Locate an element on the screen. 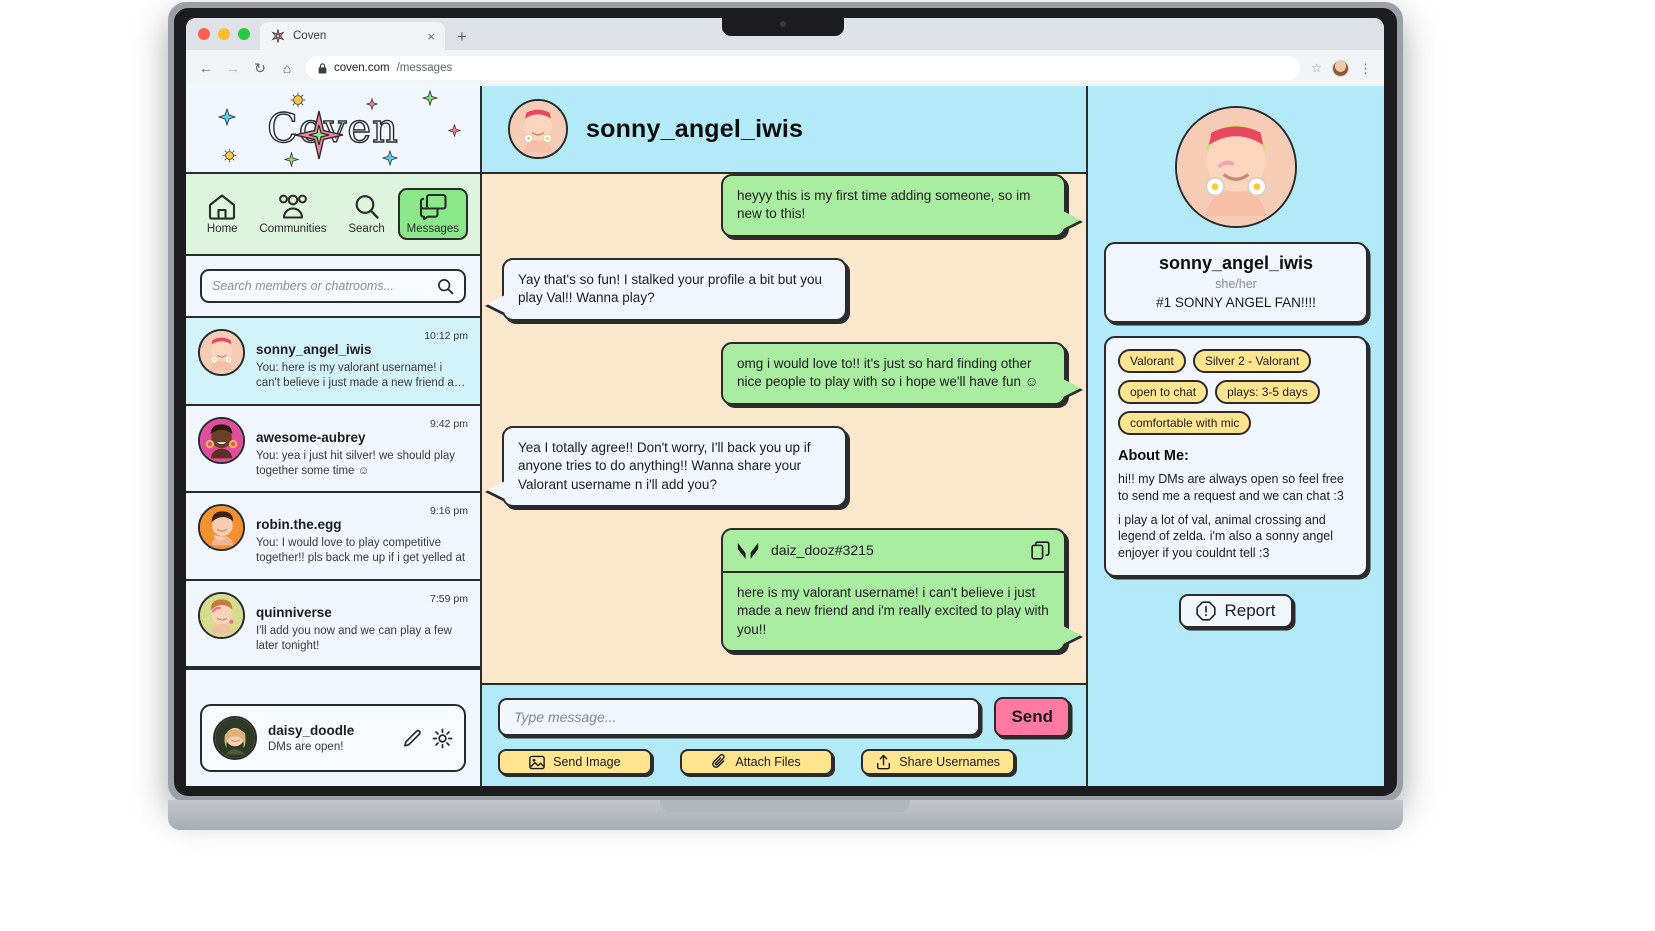 The width and height of the screenshot is (1655, 931). current-user-section: daisy_doodle DMs are open! is located at coordinates (333, 738).